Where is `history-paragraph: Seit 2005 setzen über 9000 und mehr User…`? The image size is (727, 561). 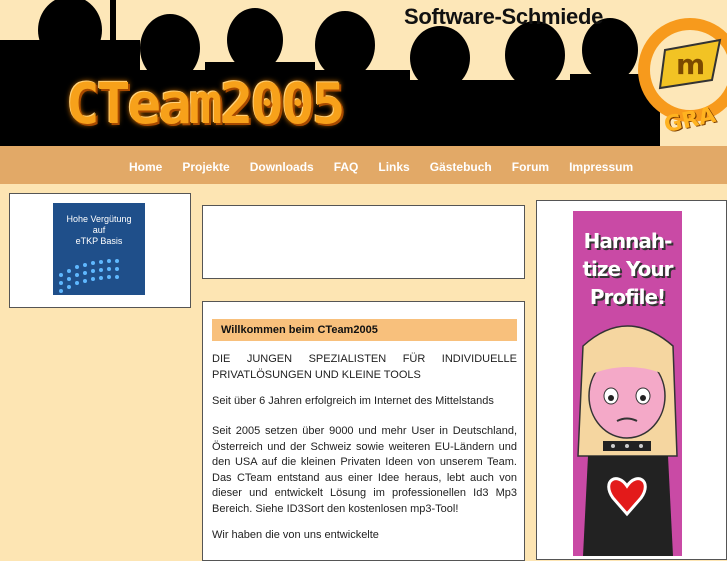 history-paragraph: Seit 2005 setzen über 9000 und mehr User… is located at coordinates (364, 470).